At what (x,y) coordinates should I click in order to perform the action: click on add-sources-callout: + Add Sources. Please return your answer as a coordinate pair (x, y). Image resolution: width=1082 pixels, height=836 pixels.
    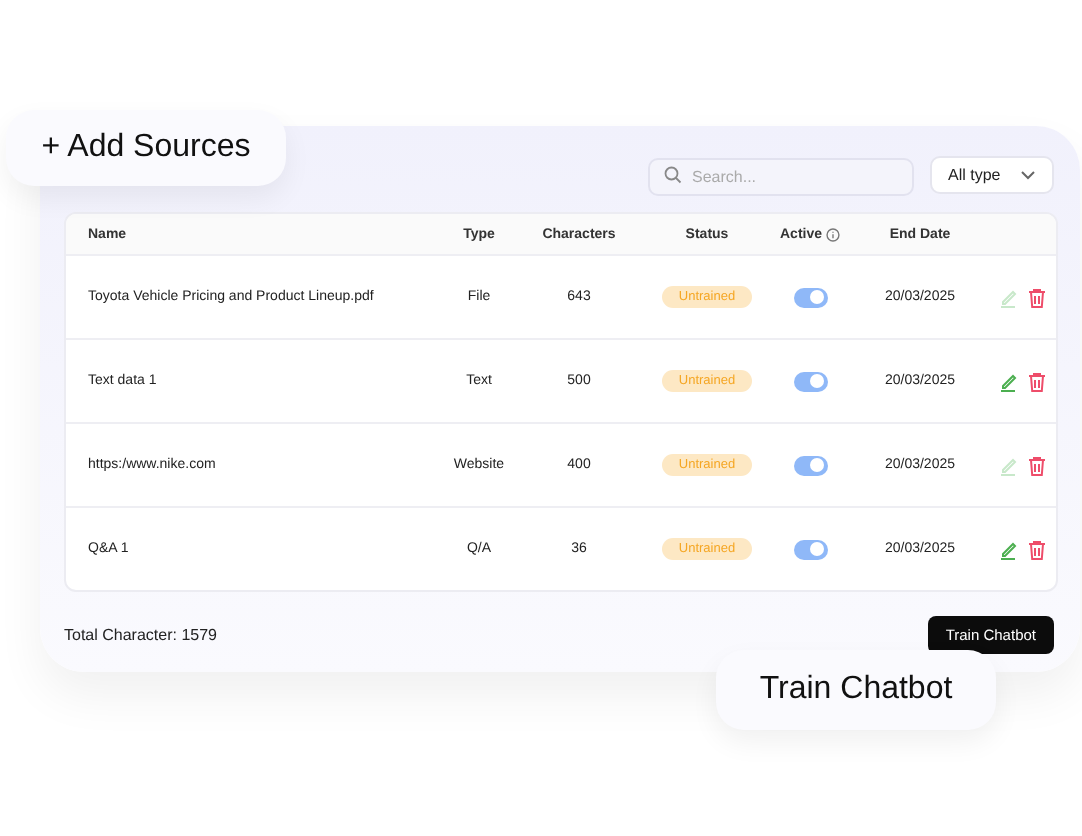
    Looking at the image, I should click on (146, 148).